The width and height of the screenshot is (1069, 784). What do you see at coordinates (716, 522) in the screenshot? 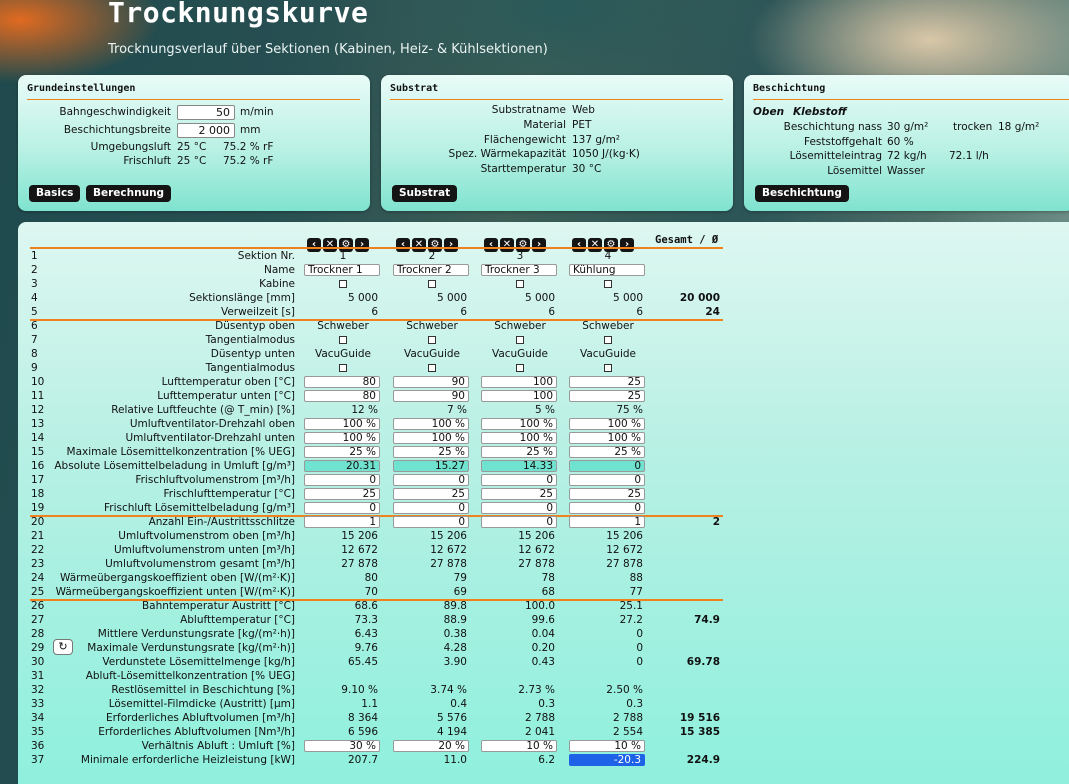
I see `row-total: 2` at bounding box center [716, 522].